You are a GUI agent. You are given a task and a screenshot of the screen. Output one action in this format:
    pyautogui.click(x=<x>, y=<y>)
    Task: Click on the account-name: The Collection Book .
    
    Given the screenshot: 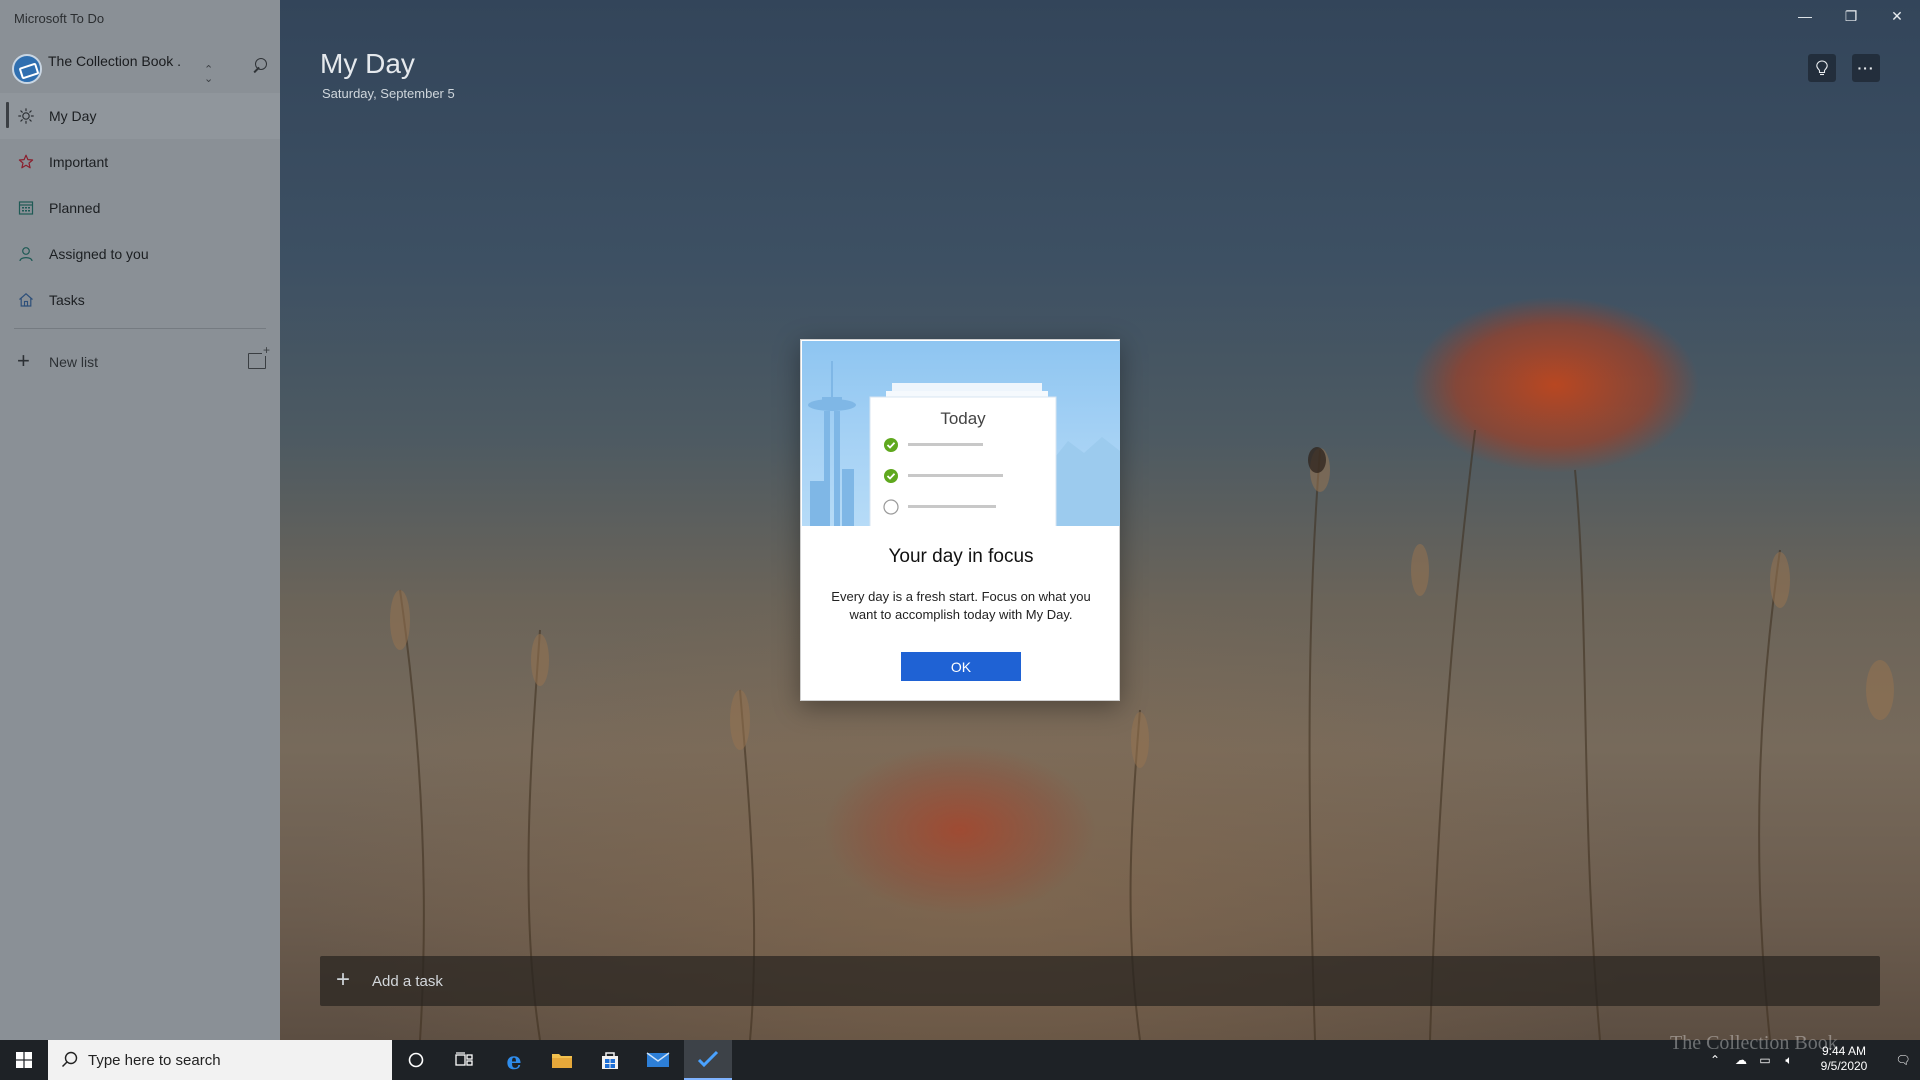 What is the action you would take?
    pyautogui.click(x=115, y=61)
    